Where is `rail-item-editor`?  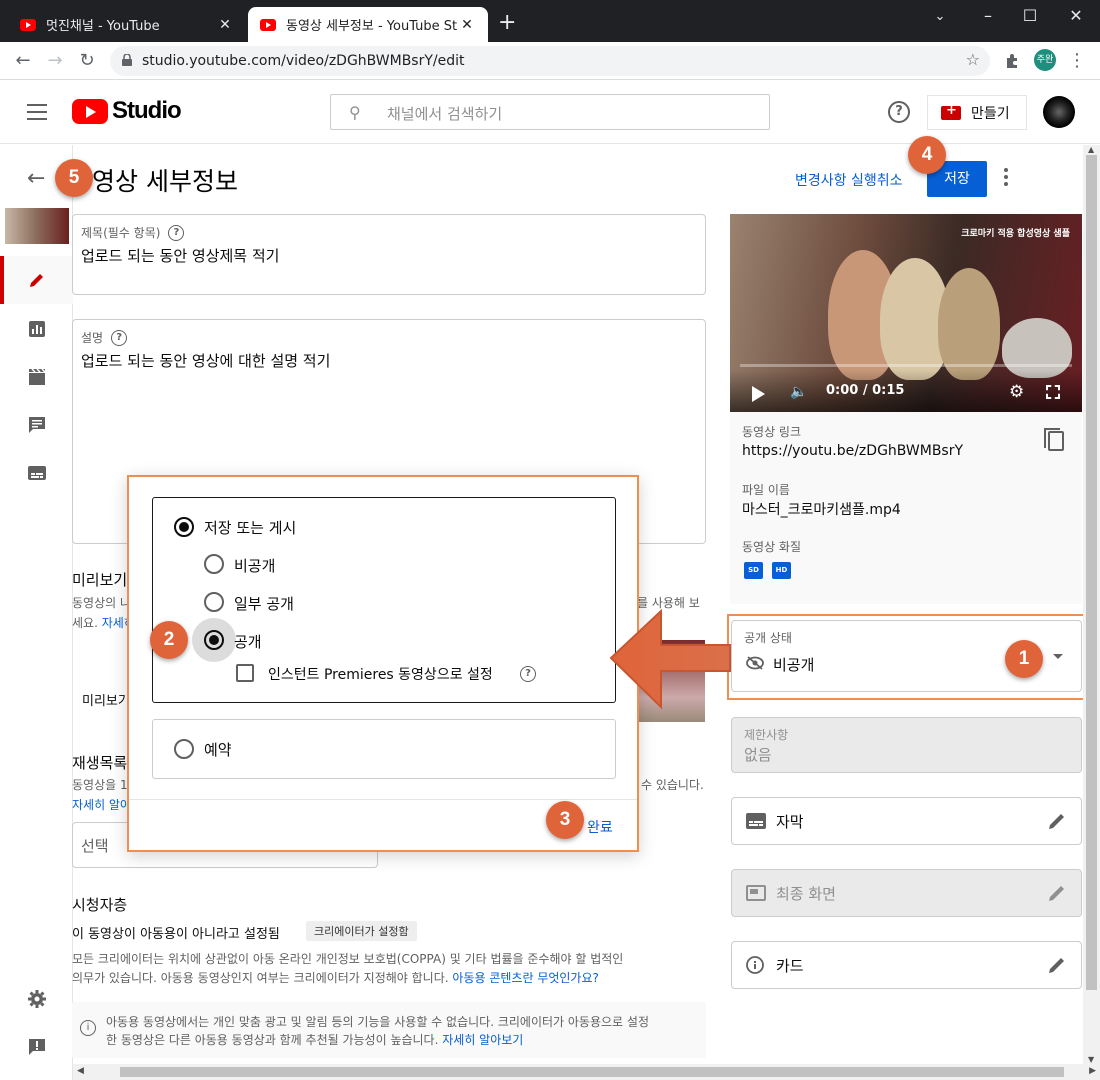
rail-item-editor is located at coordinates (36, 377).